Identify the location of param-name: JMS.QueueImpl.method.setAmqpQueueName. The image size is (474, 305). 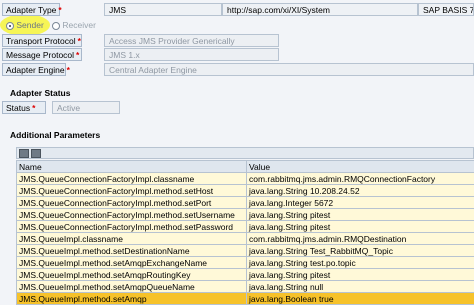
(132, 287).